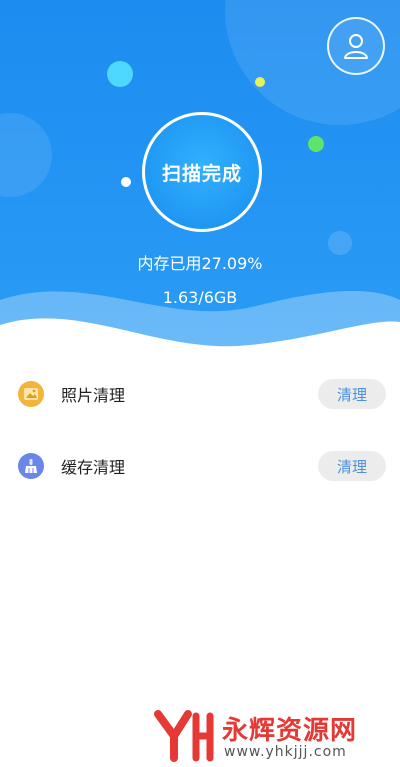  I want to click on scan-status-label: 扫描完成, so click(201, 173).